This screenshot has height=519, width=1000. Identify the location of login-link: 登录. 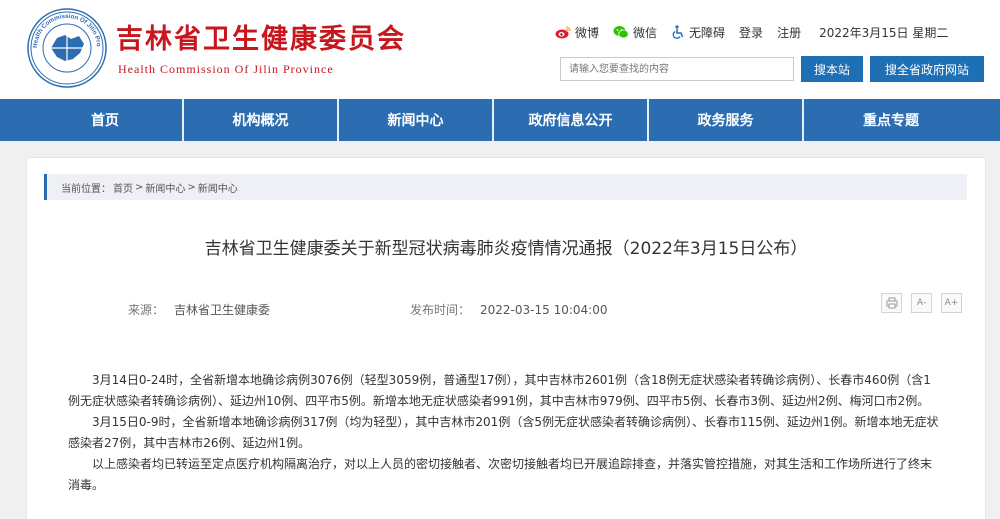
(751, 32).